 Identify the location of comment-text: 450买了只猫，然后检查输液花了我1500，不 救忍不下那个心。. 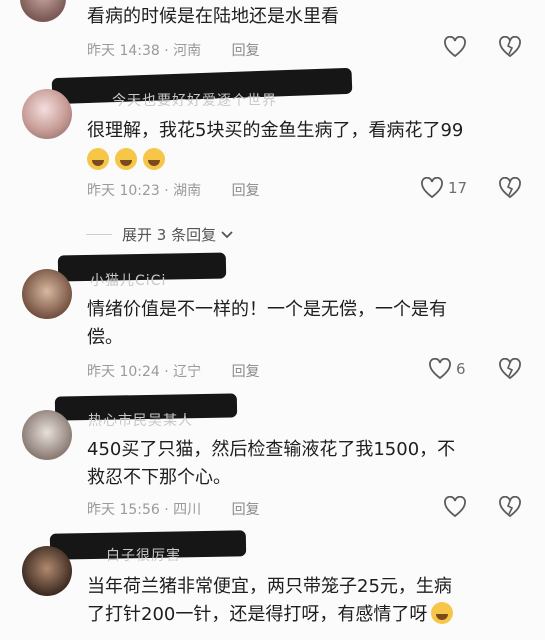
(271, 464).